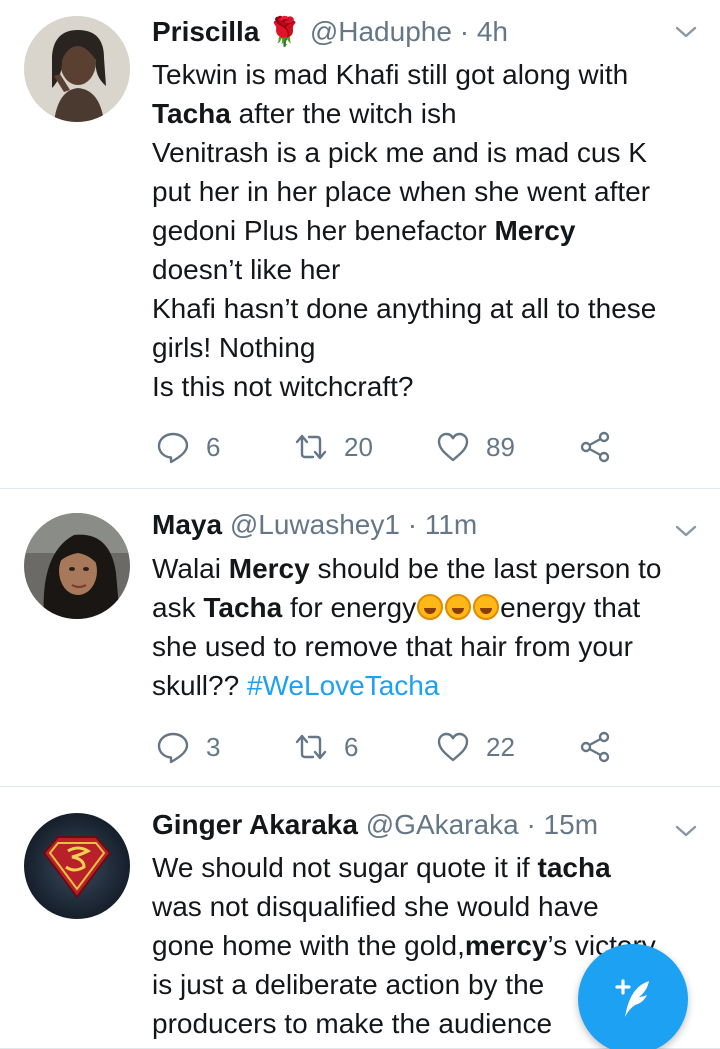 This screenshot has height=1049, width=720. I want to click on timestamp: 15m, so click(571, 824).